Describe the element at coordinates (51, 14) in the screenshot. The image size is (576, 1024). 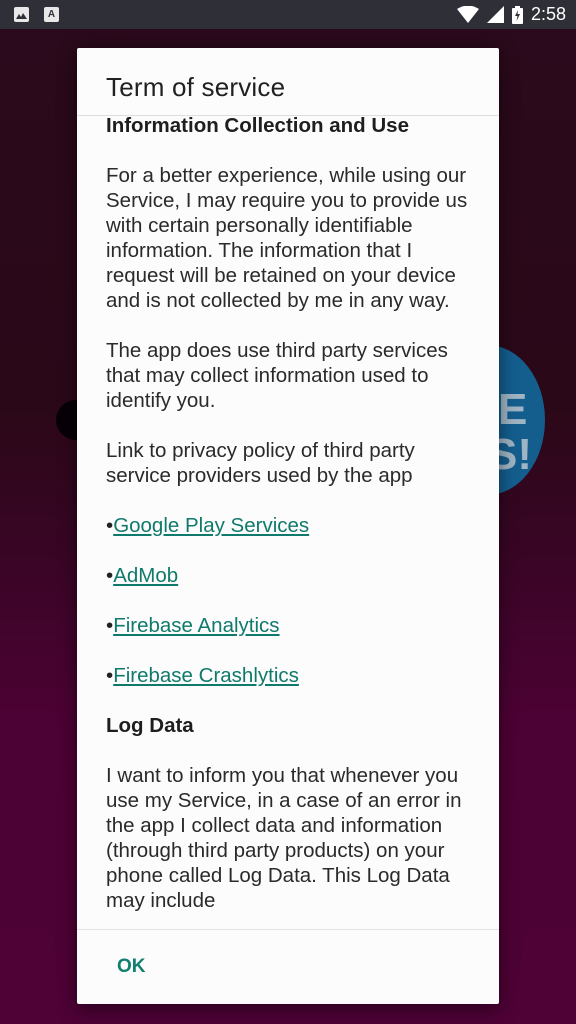
I see `text-notification-icon: A` at that location.